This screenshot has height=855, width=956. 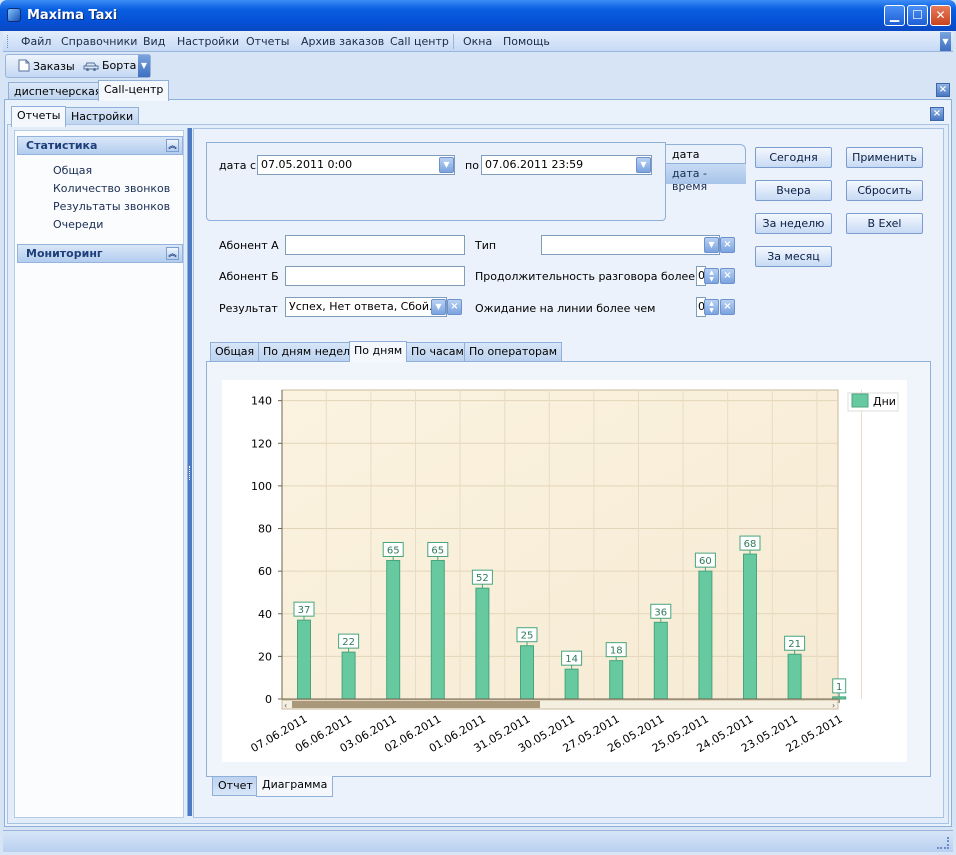 I want to click on menu-windows: Окна, so click(x=477, y=41).